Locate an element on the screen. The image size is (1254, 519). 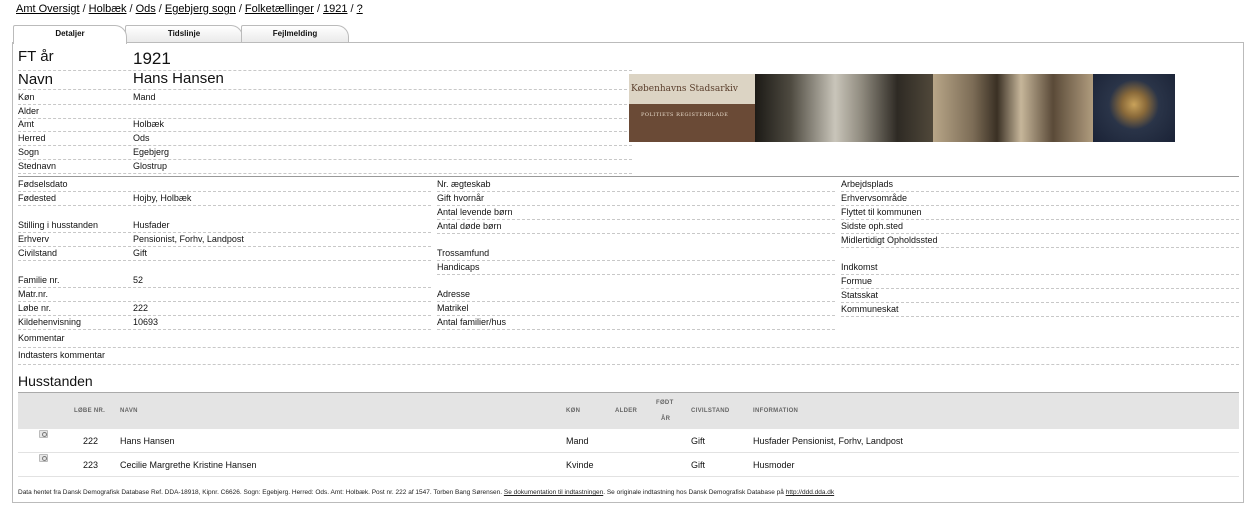
col-header-navn: NAVN is located at coordinates (129, 411).